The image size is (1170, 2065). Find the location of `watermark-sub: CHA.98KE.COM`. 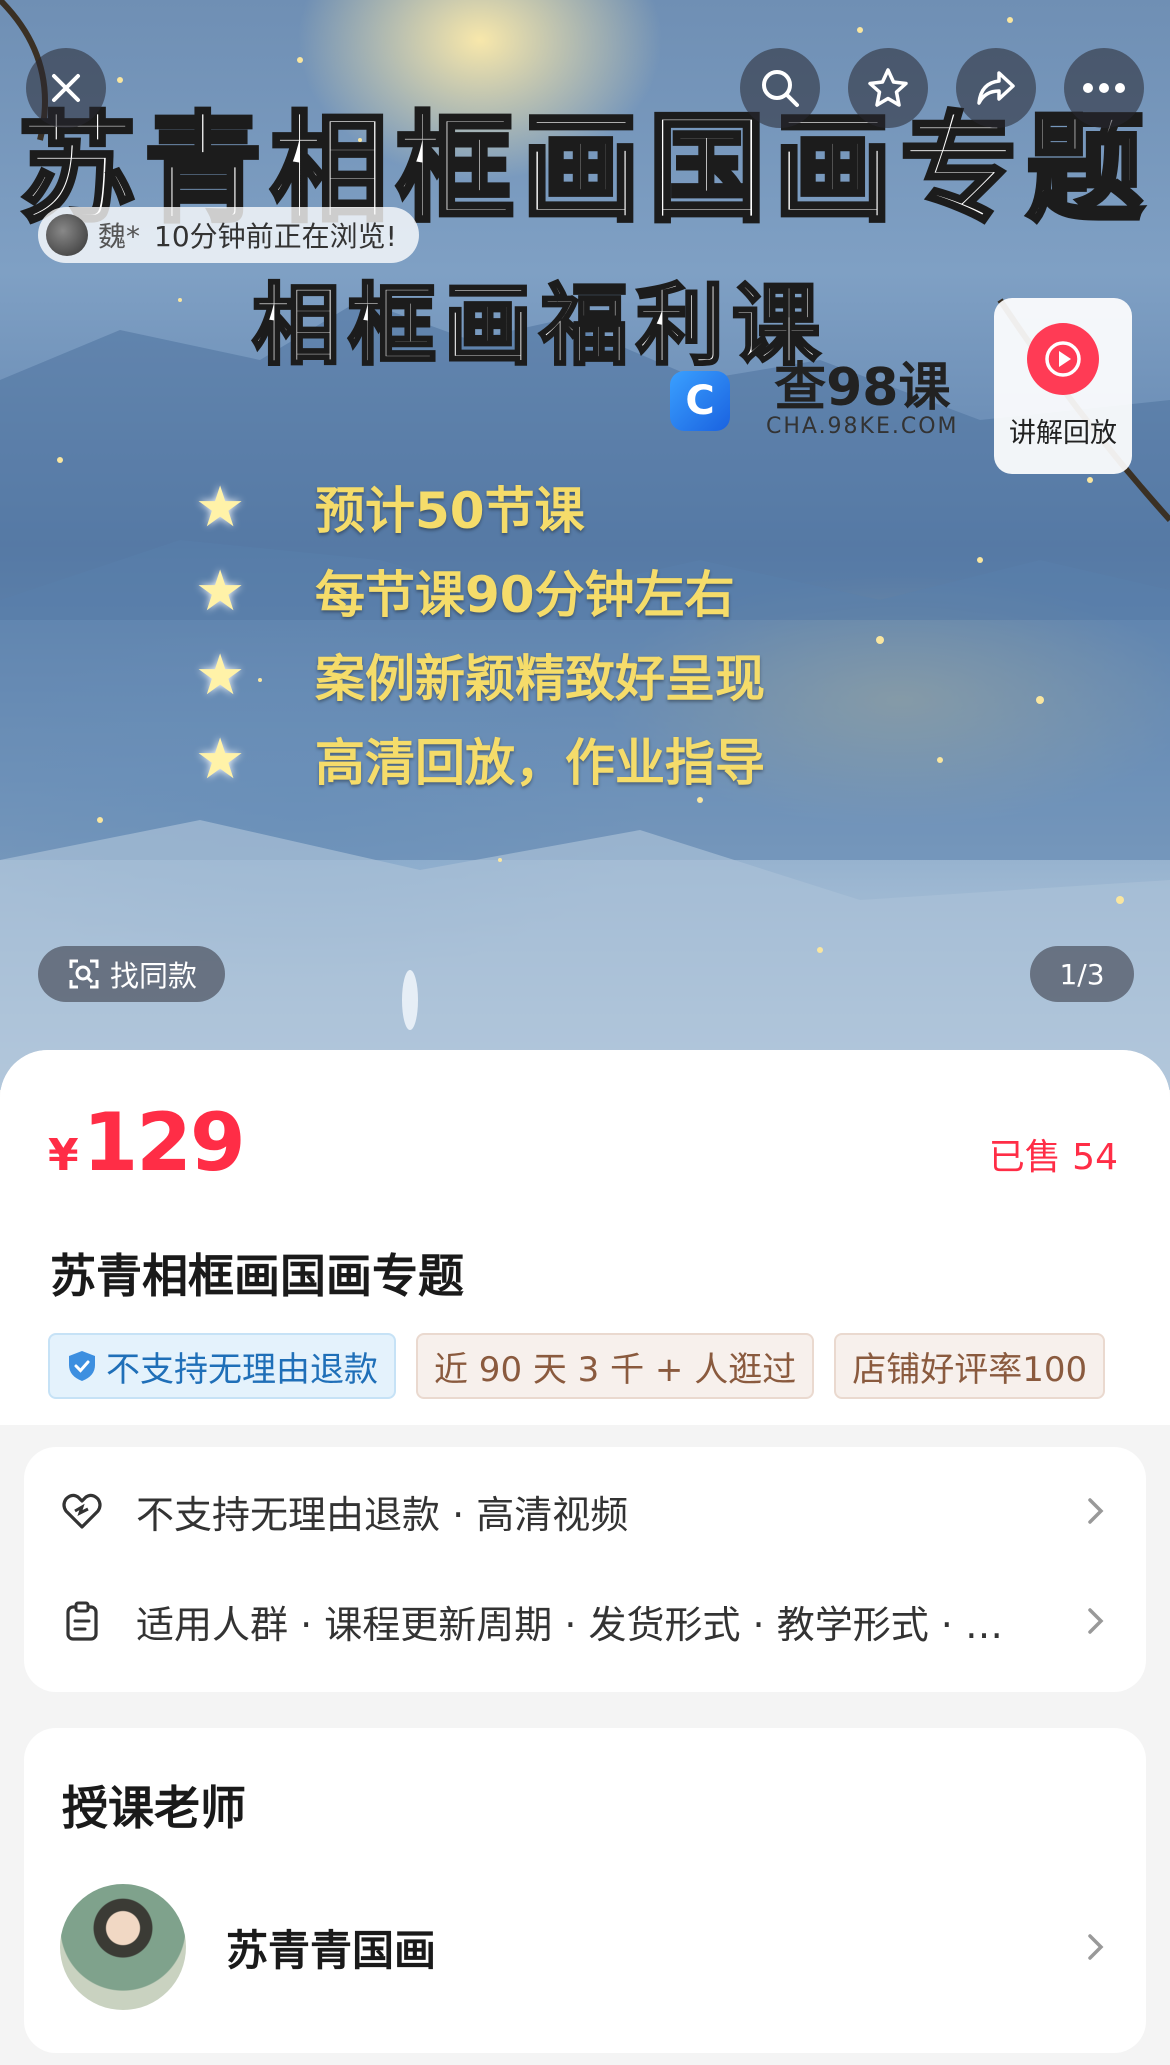

watermark-sub: CHA.98KE.COM is located at coordinates (862, 426).